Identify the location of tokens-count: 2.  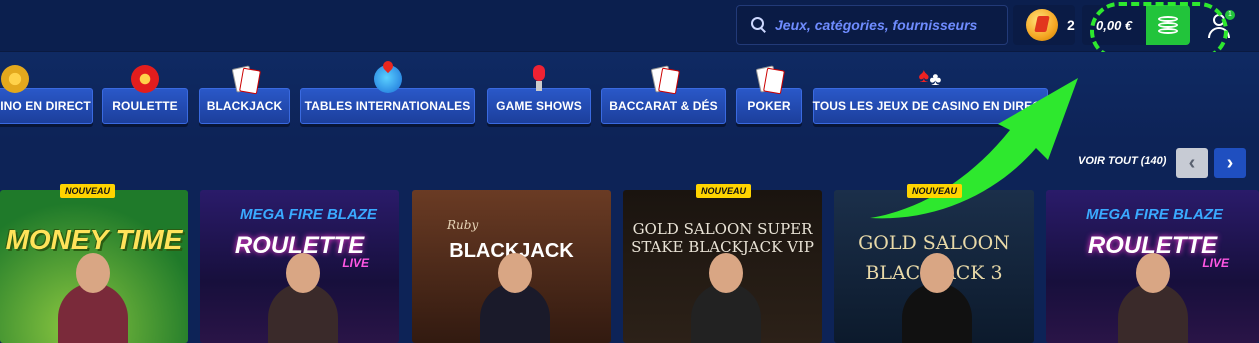
(1071, 25).